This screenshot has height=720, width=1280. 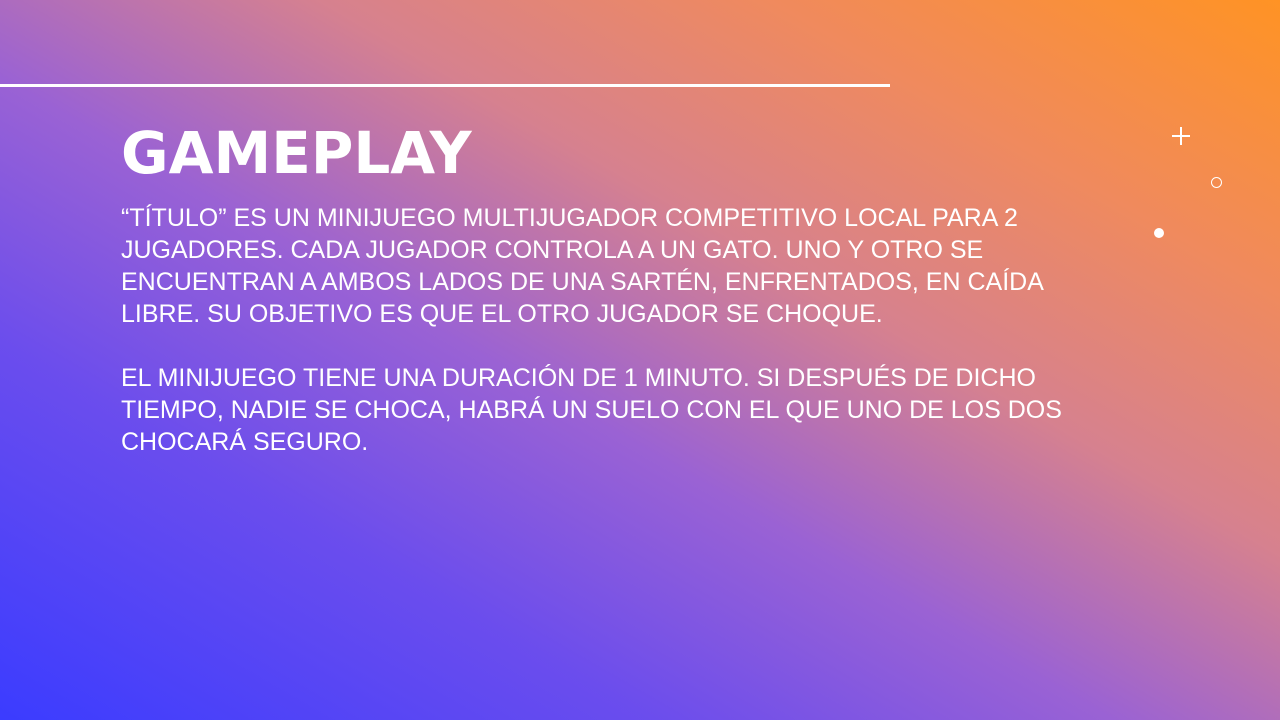 What do you see at coordinates (445, 85) in the screenshot?
I see `top-divider-line` at bounding box center [445, 85].